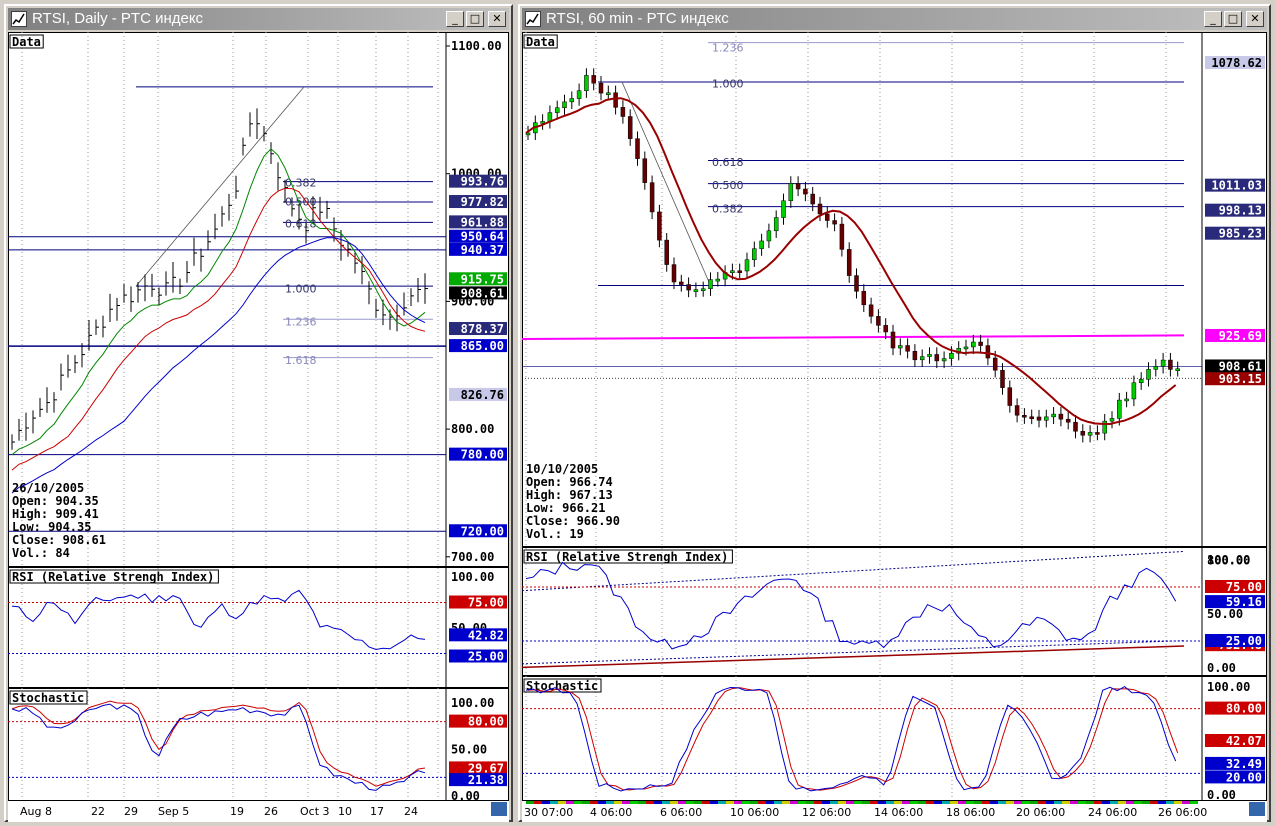 The width and height of the screenshot is (1275, 826). I want to click on price-tag: 903.15, so click(1240, 379).